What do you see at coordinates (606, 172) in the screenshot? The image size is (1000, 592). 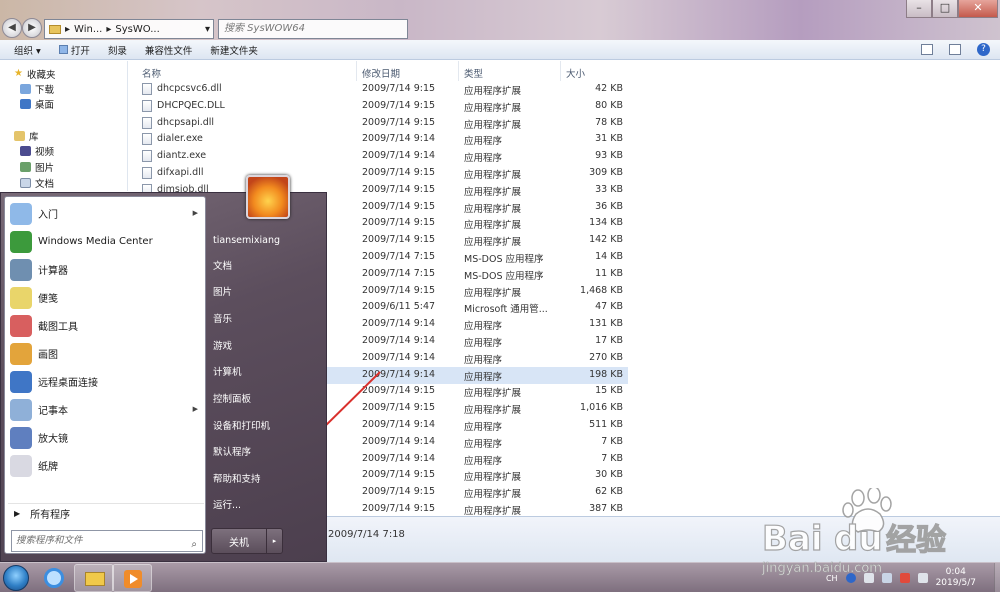 I see `file-size: 309 KB` at bounding box center [606, 172].